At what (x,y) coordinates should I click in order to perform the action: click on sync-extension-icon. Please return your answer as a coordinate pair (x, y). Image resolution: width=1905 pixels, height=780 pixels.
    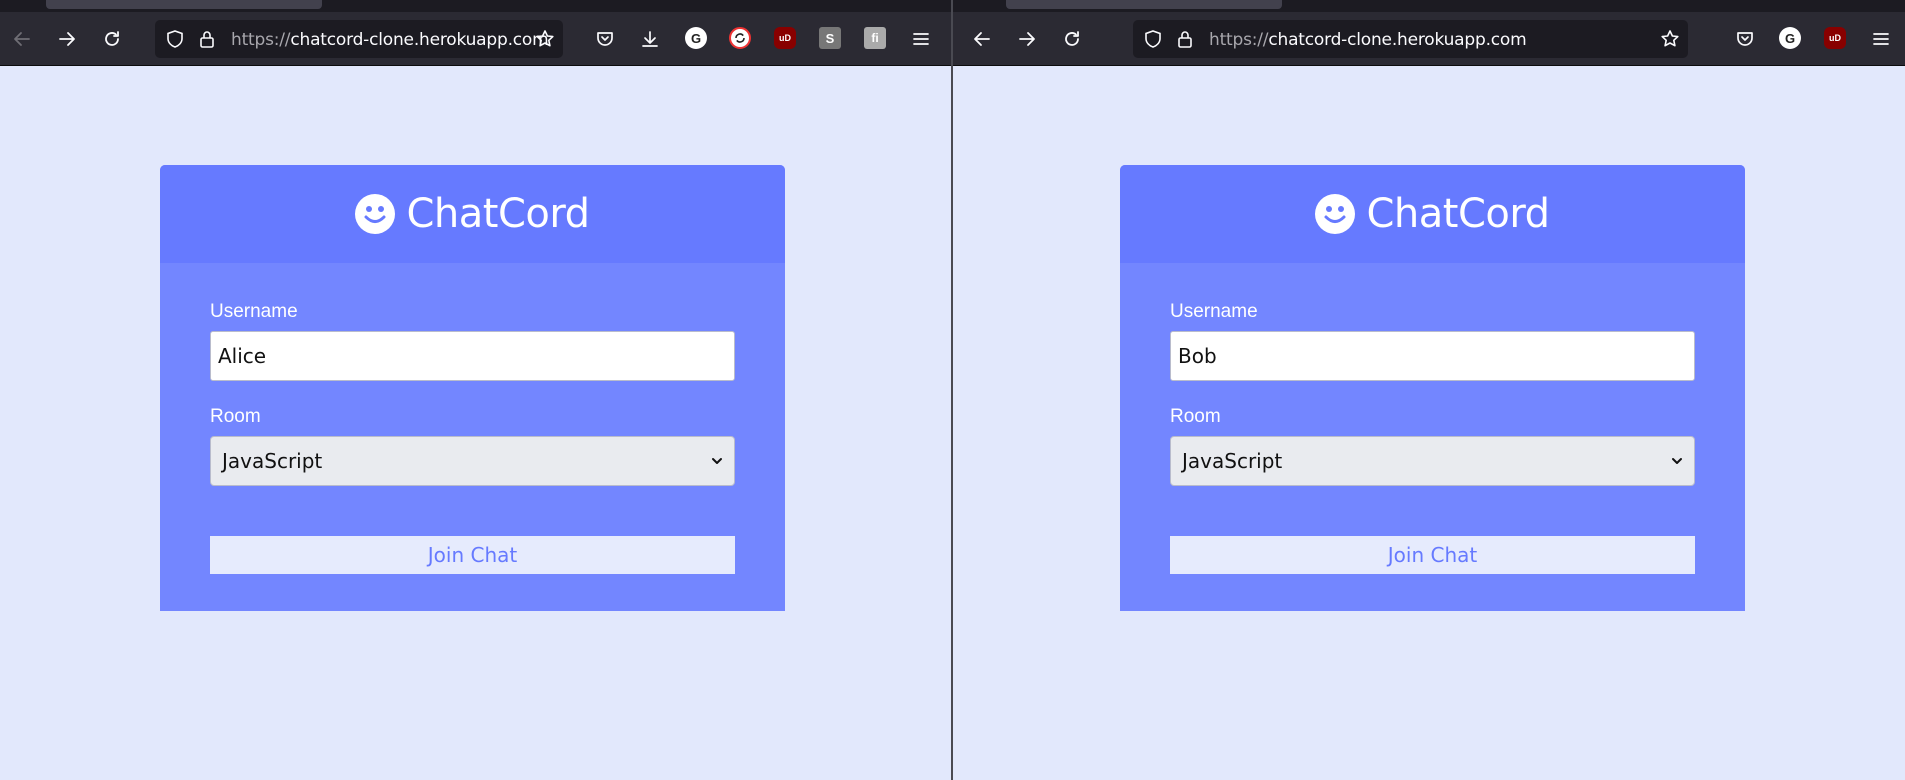
    Looking at the image, I should click on (740, 38).